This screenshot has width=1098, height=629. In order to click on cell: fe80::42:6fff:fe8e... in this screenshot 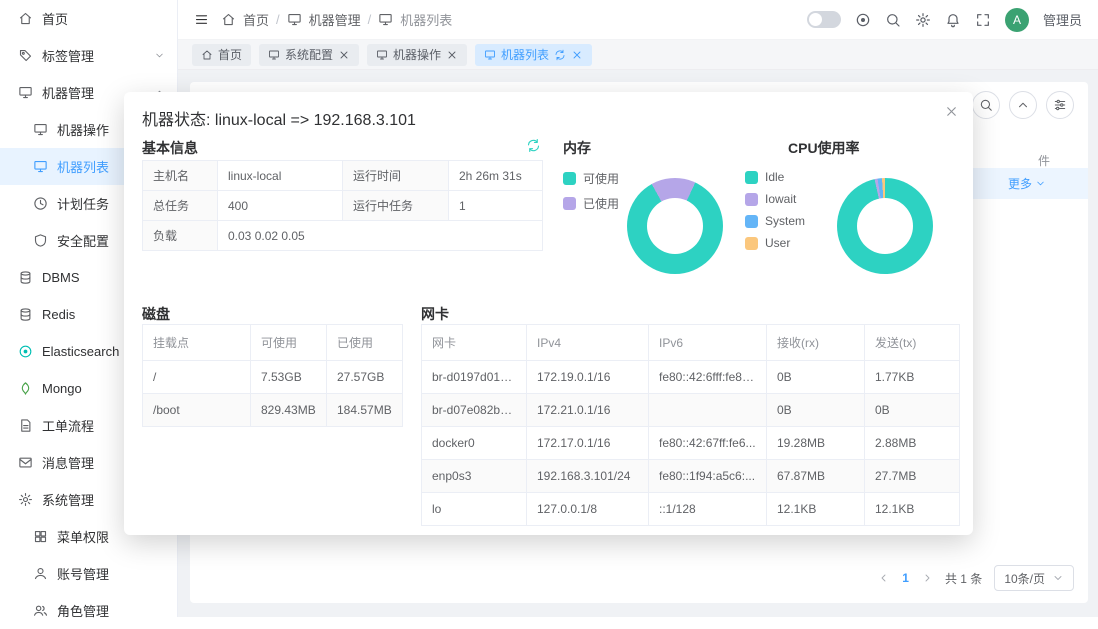, I will do `click(708, 377)`.